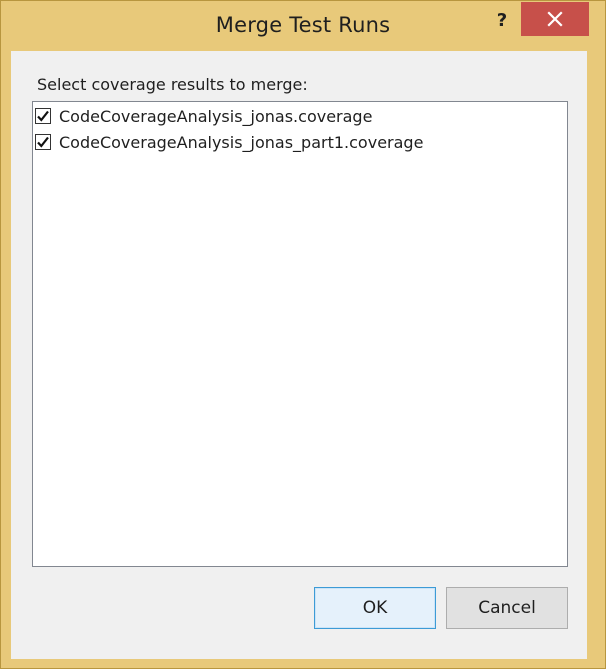  I want to click on close-button, so click(555, 19).